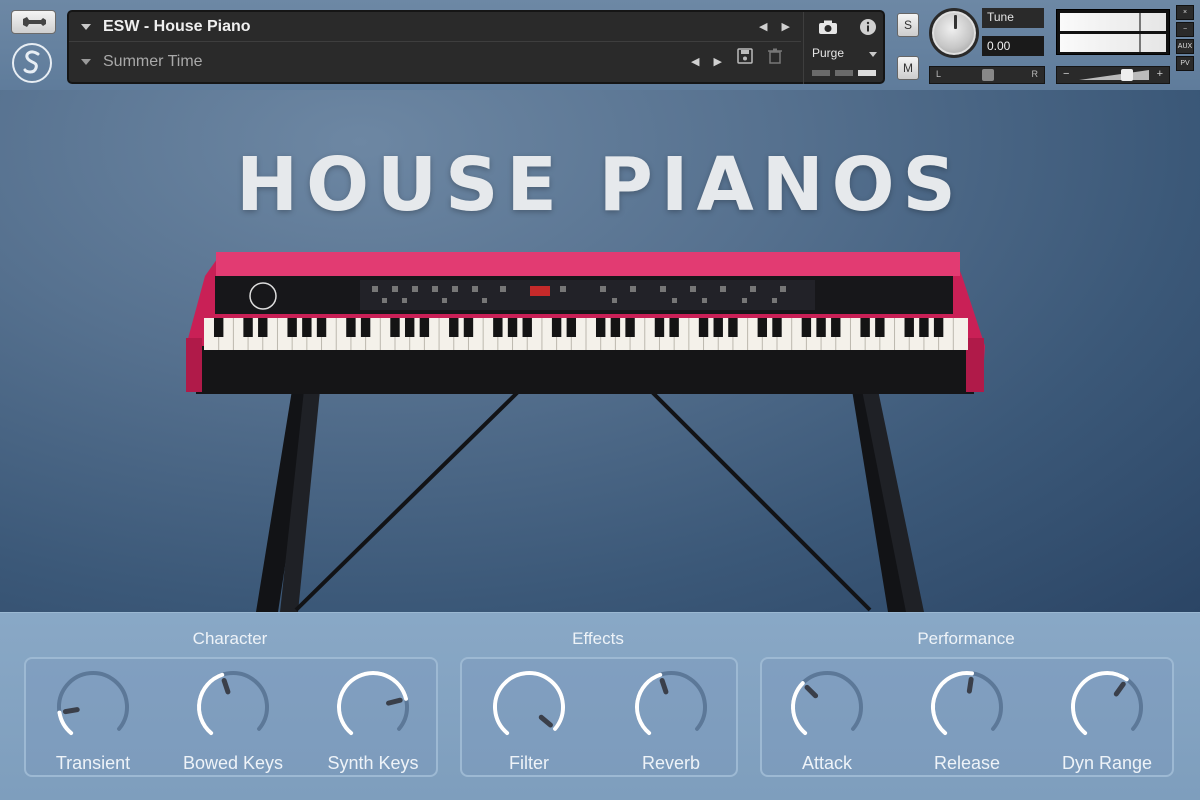  I want to click on knob-label: Reverb, so click(671, 763).